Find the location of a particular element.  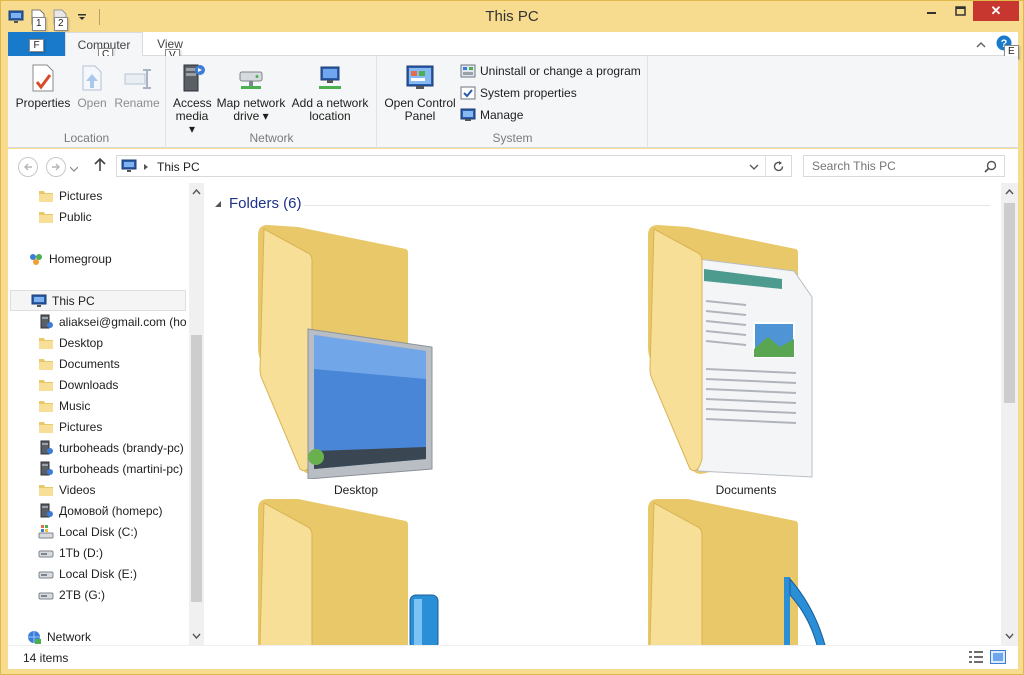

nav-item: Desktop is located at coordinates (97, 342).